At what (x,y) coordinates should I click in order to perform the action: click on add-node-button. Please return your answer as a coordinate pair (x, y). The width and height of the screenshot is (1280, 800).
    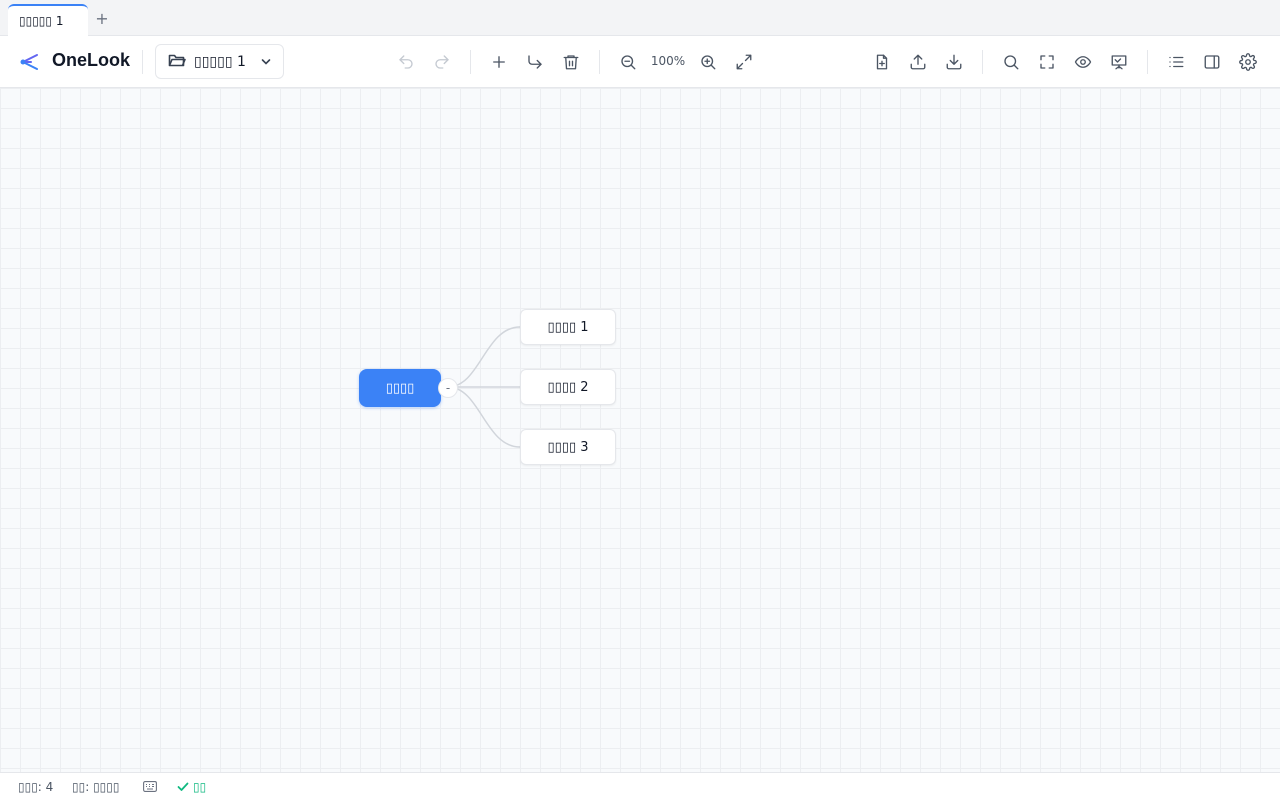
    Looking at the image, I should click on (499, 62).